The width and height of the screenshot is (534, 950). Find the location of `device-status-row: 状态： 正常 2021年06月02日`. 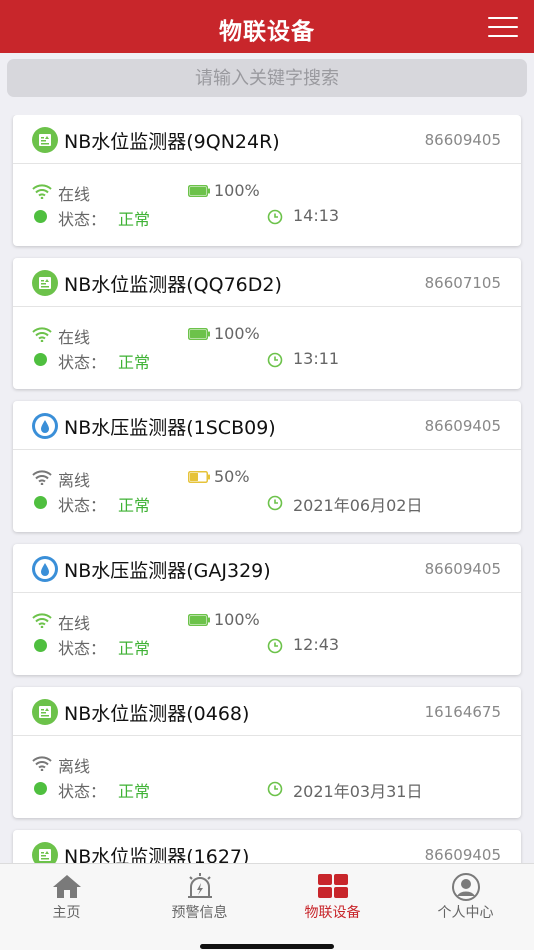

device-status-row: 状态： 正常 2021年06月02日 is located at coordinates (267, 503).